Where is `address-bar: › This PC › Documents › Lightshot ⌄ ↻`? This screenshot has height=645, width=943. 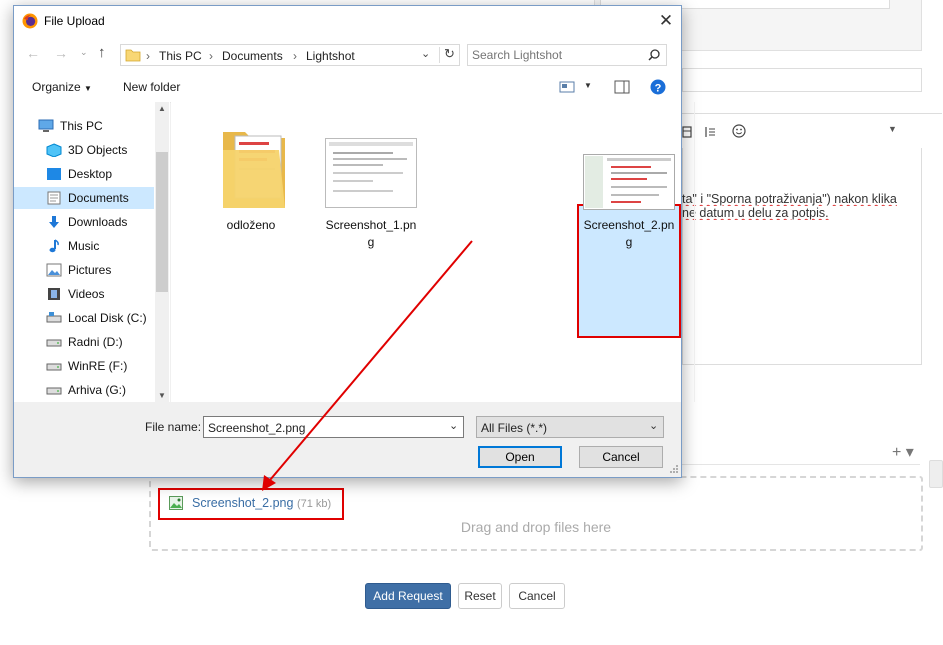 address-bar: › This PC › Documents › Lightshot ⌄ ↻ is located at coordinates (290, 55).